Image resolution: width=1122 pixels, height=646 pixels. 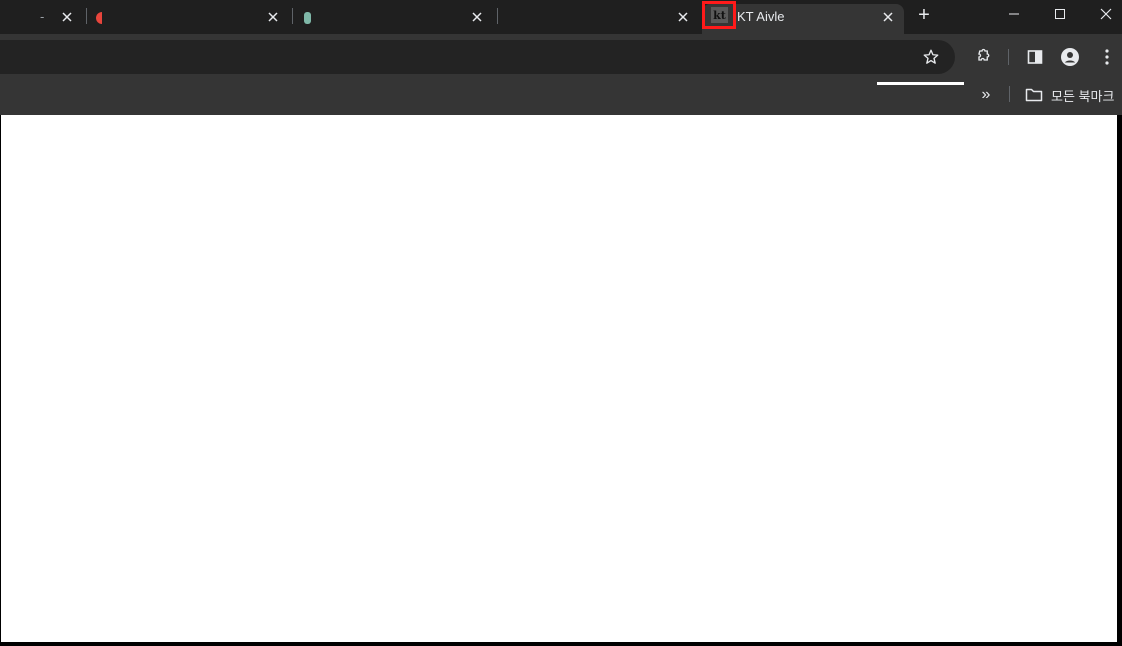 What do you see at coordinates (1083, 96) in the screenshot?
I see `all-bookmarks-label: 모든 북마크` at bounding box center [1083, 96].